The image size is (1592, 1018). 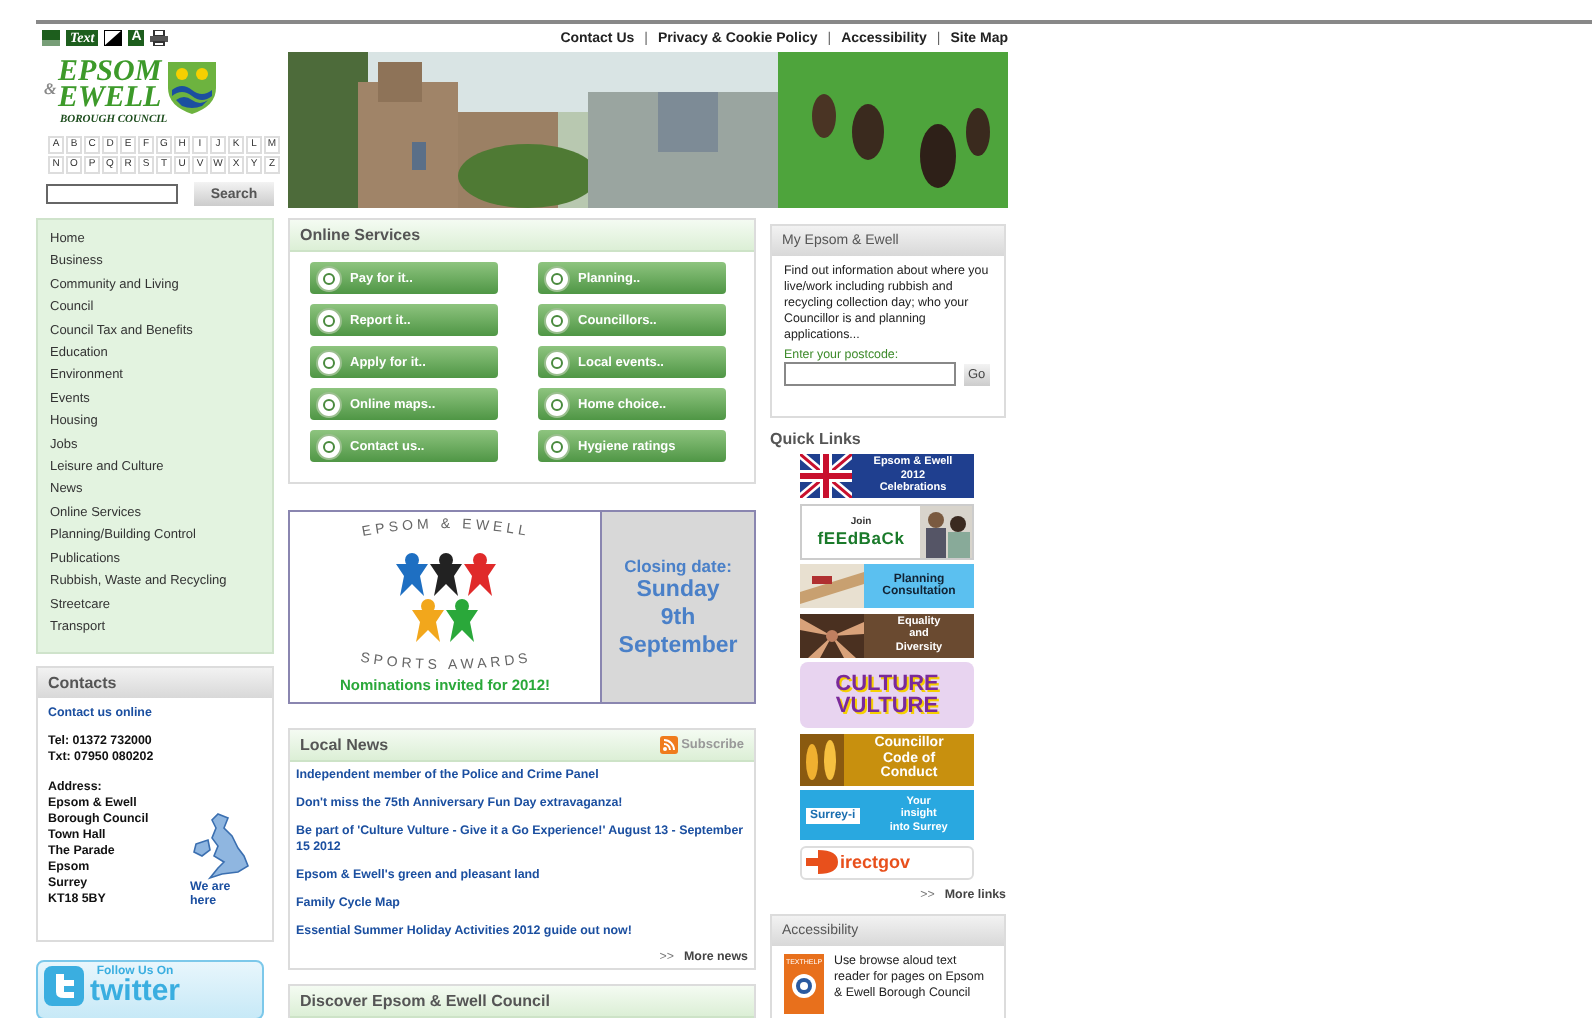 I want to click on closing-date: 9th, so click(x=678, y=617).